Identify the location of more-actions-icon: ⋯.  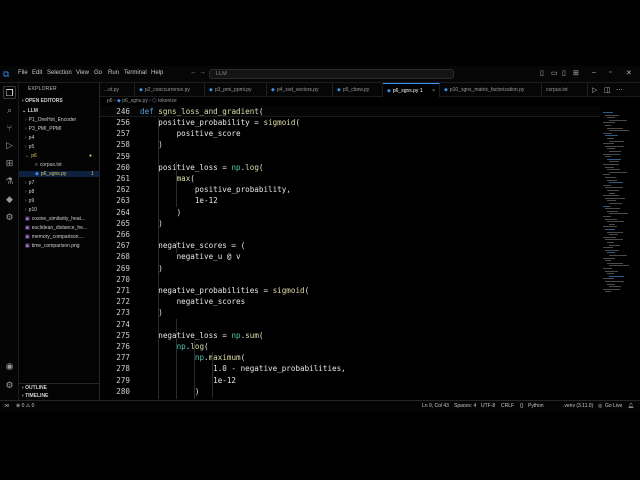
(619, 90).